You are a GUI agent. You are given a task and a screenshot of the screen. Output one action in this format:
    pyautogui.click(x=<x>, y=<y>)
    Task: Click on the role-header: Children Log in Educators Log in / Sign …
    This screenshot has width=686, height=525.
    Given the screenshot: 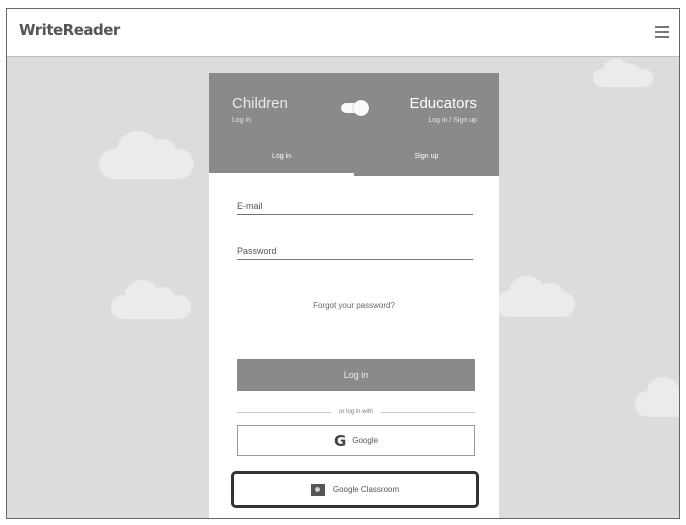 What is the action you would take?
    pyautogui.click(x=354, y=124)
    